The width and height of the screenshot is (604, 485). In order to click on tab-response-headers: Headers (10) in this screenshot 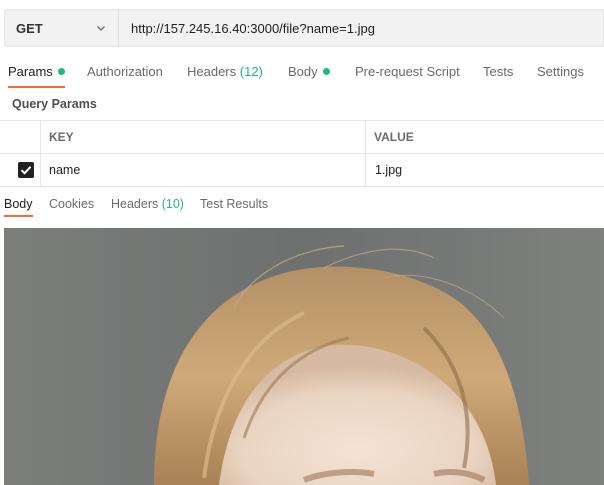, I will do `click(147, 205)`.